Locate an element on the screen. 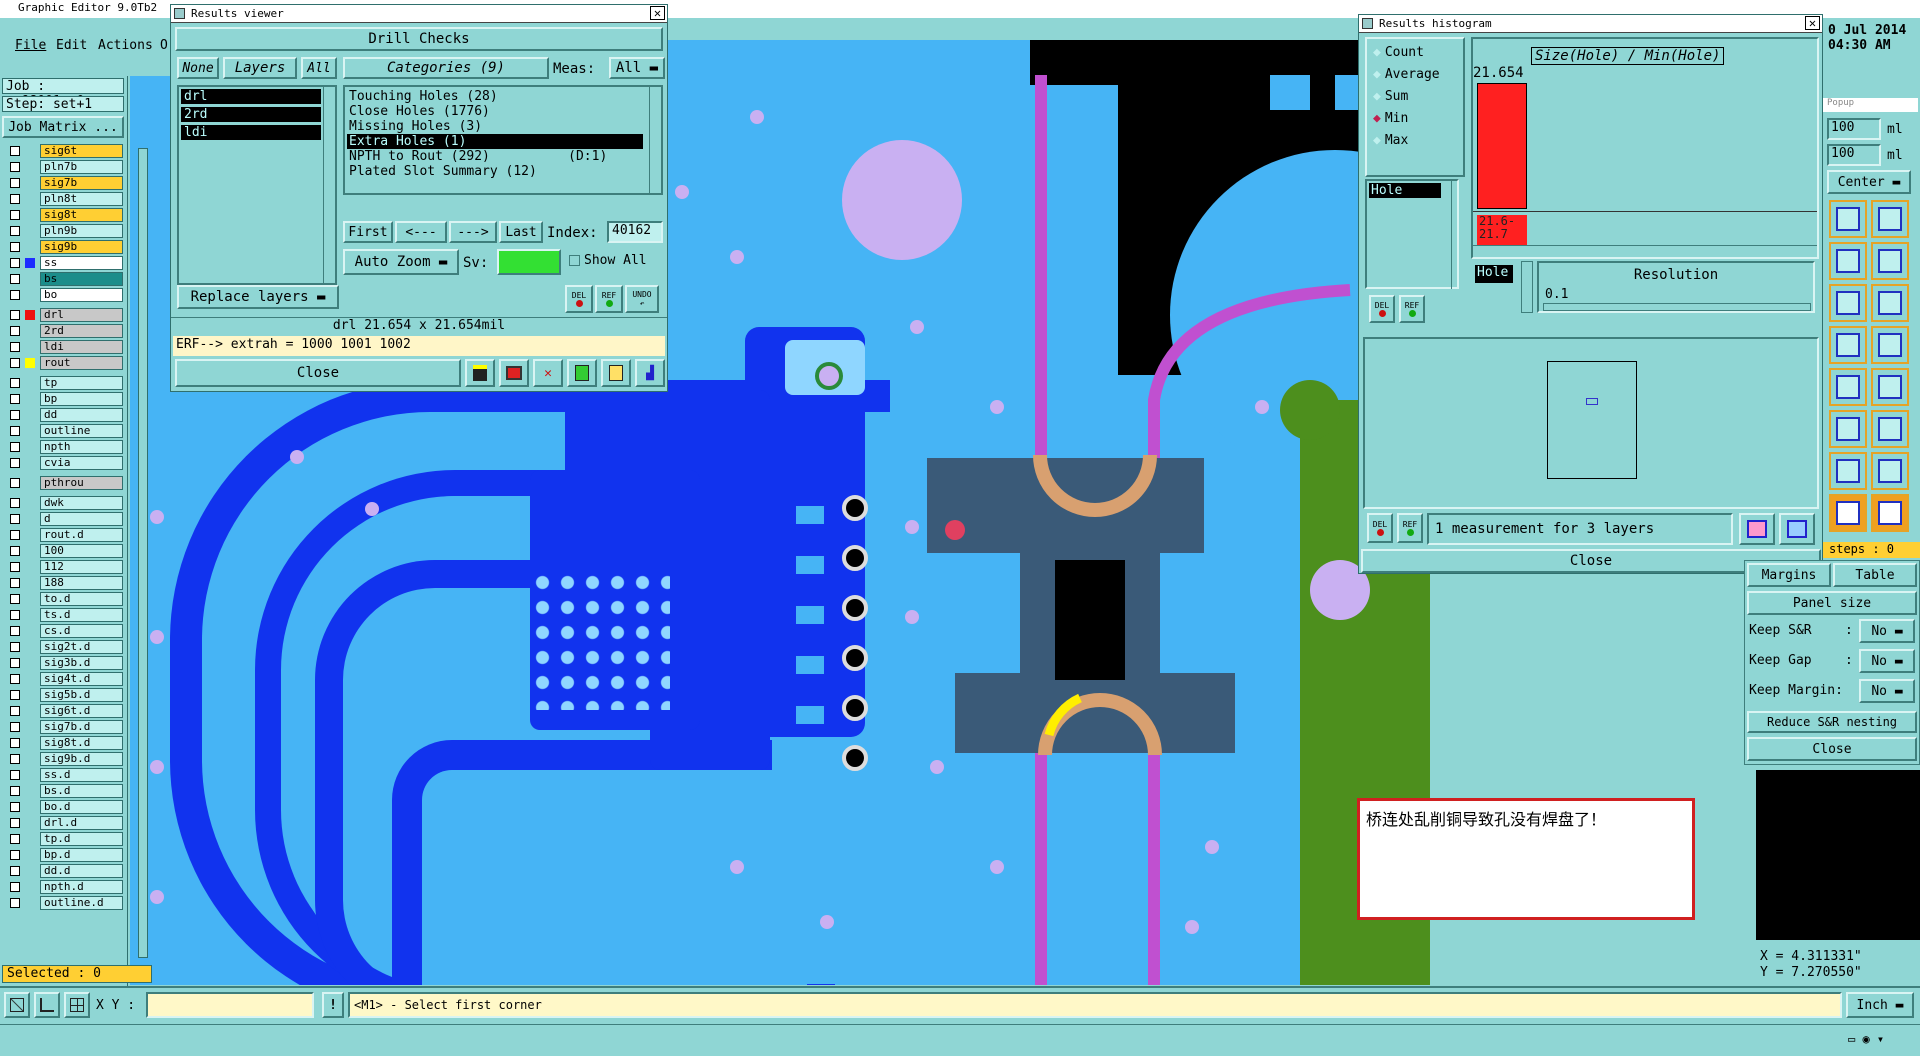 This screenshot has width=1920, height=1056. layer-row: sig5b.d is located at coordinates (65, 695).